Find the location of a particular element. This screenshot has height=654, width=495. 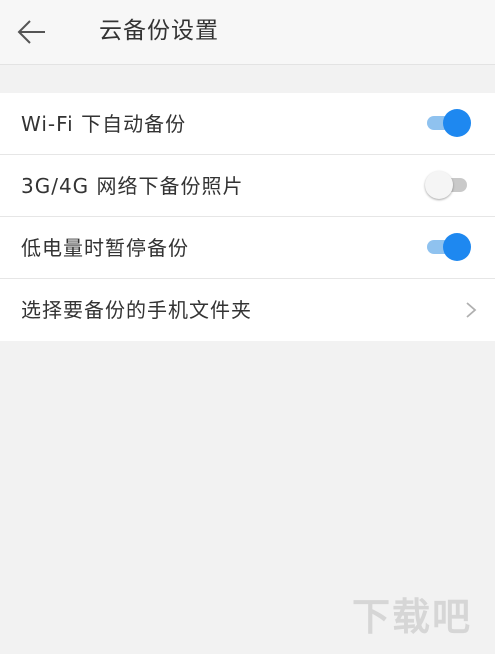

mobile-backup-toggle is located at coordinates (448, 185).